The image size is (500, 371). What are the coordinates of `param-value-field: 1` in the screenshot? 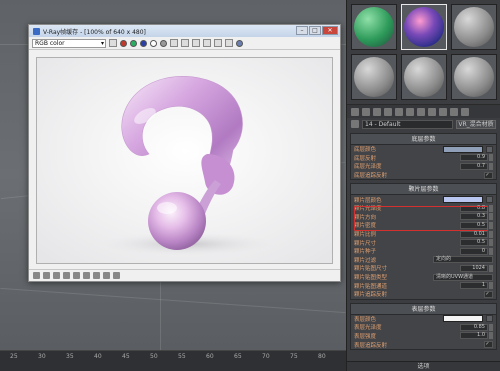 It's located at (474, 286).